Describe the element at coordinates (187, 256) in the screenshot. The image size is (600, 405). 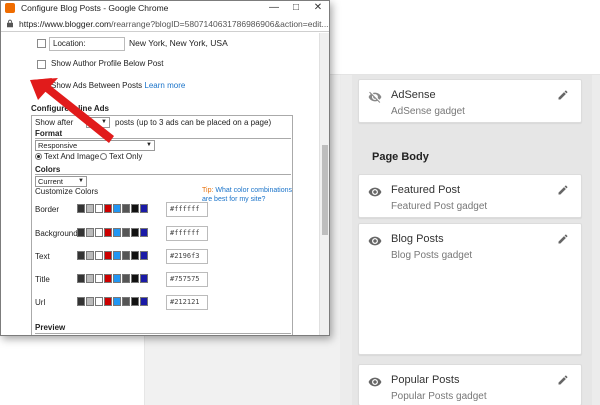
I see `color-hex-input: #2196f3` at that location.